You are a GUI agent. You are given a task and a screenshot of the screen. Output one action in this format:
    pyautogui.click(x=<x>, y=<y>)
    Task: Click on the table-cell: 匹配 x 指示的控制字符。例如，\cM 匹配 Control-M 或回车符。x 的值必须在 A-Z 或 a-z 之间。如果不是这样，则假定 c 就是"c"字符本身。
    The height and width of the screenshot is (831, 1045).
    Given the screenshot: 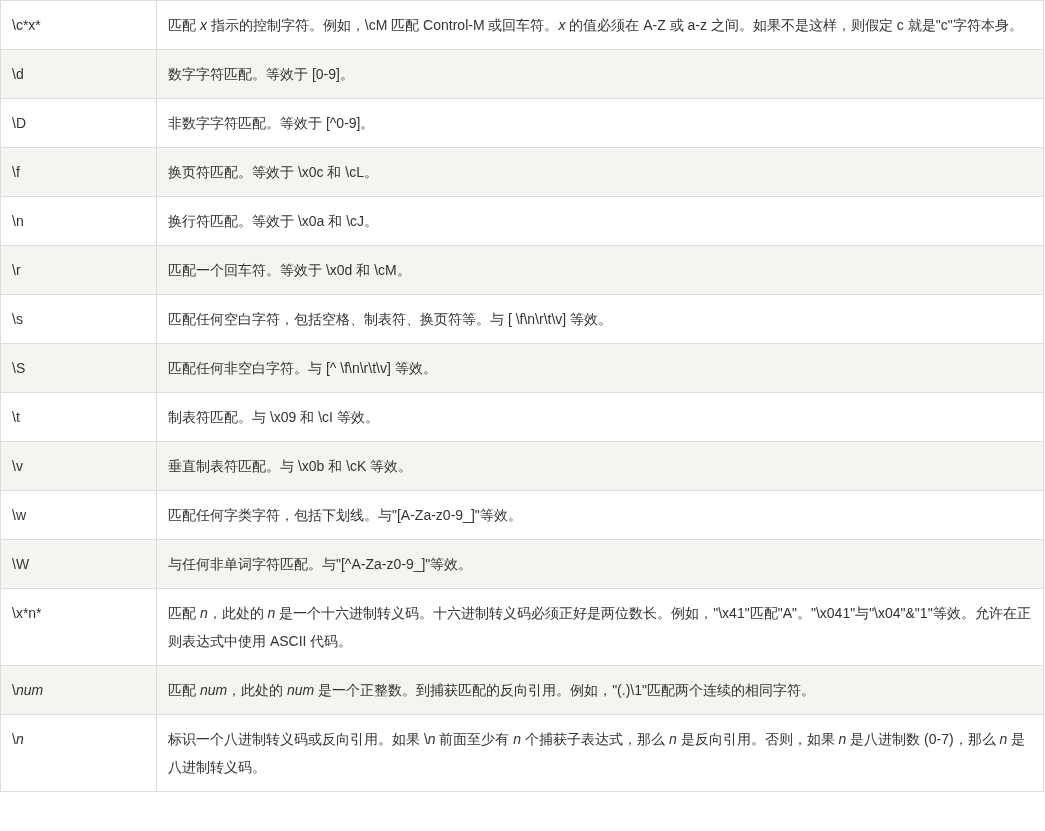 What is the action you would take?
    pyautogui.click(x=600, y=25)
    